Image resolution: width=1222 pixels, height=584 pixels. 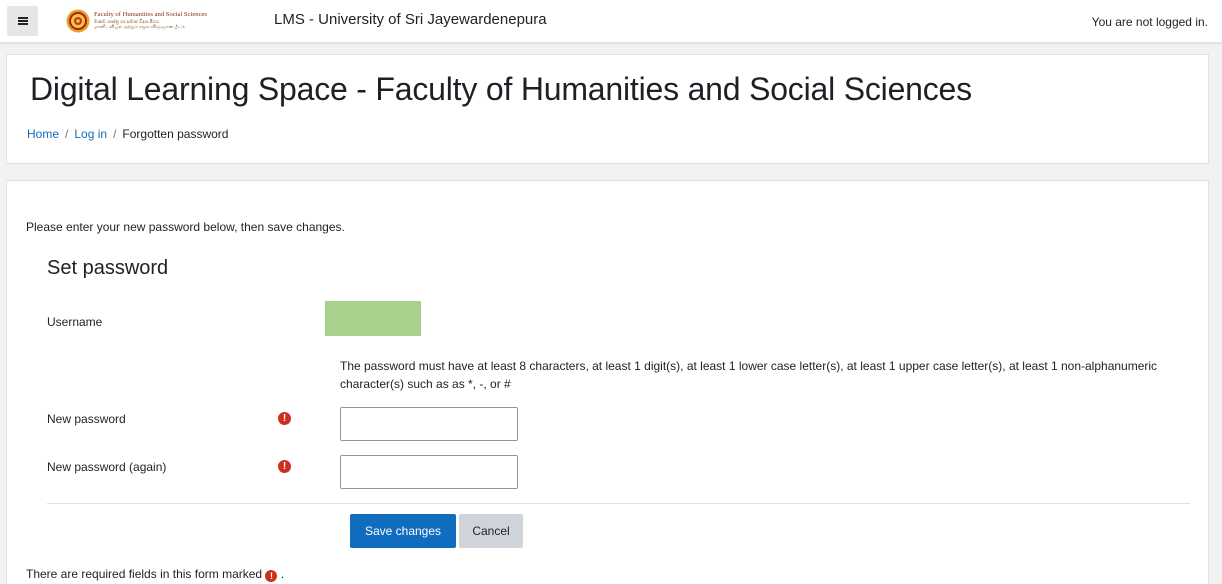 I want to click on login-status-text: You are not logged in., so click(x=1149, y=22).